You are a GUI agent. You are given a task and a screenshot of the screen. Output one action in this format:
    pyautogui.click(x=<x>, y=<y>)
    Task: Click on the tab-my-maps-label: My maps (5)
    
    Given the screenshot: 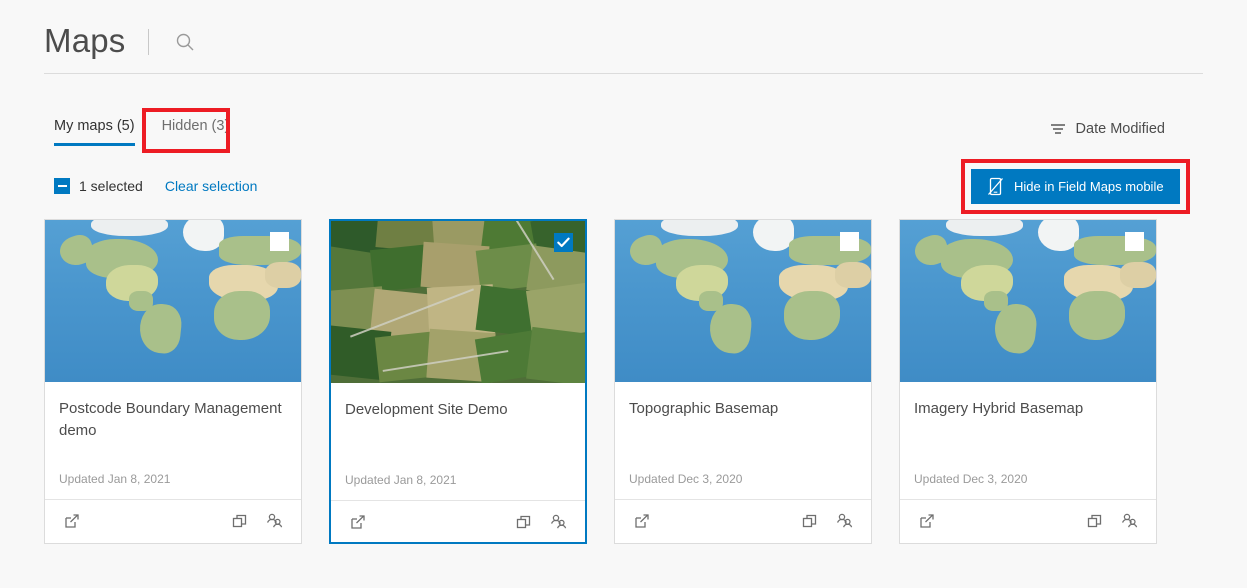 What is the action you would take?
    pyautogui.click(x=94, y=126)
    